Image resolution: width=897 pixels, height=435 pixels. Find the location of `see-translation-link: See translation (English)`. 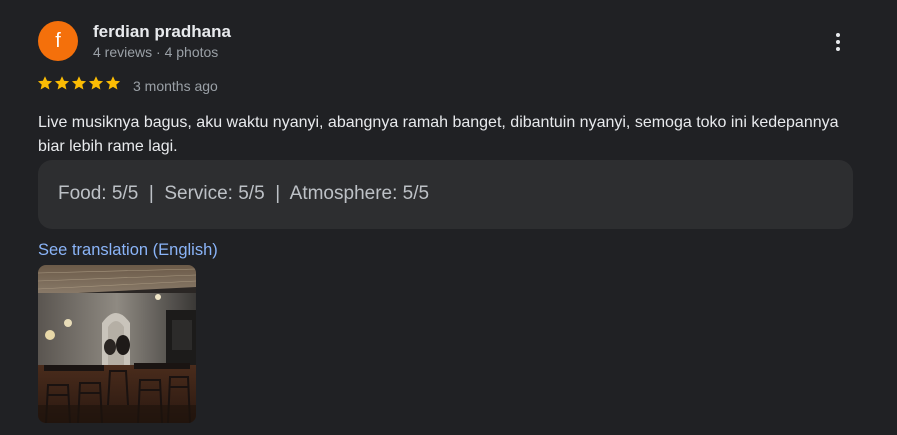

see-translation-link: See translation (English) is located at coordinates (128, 250).